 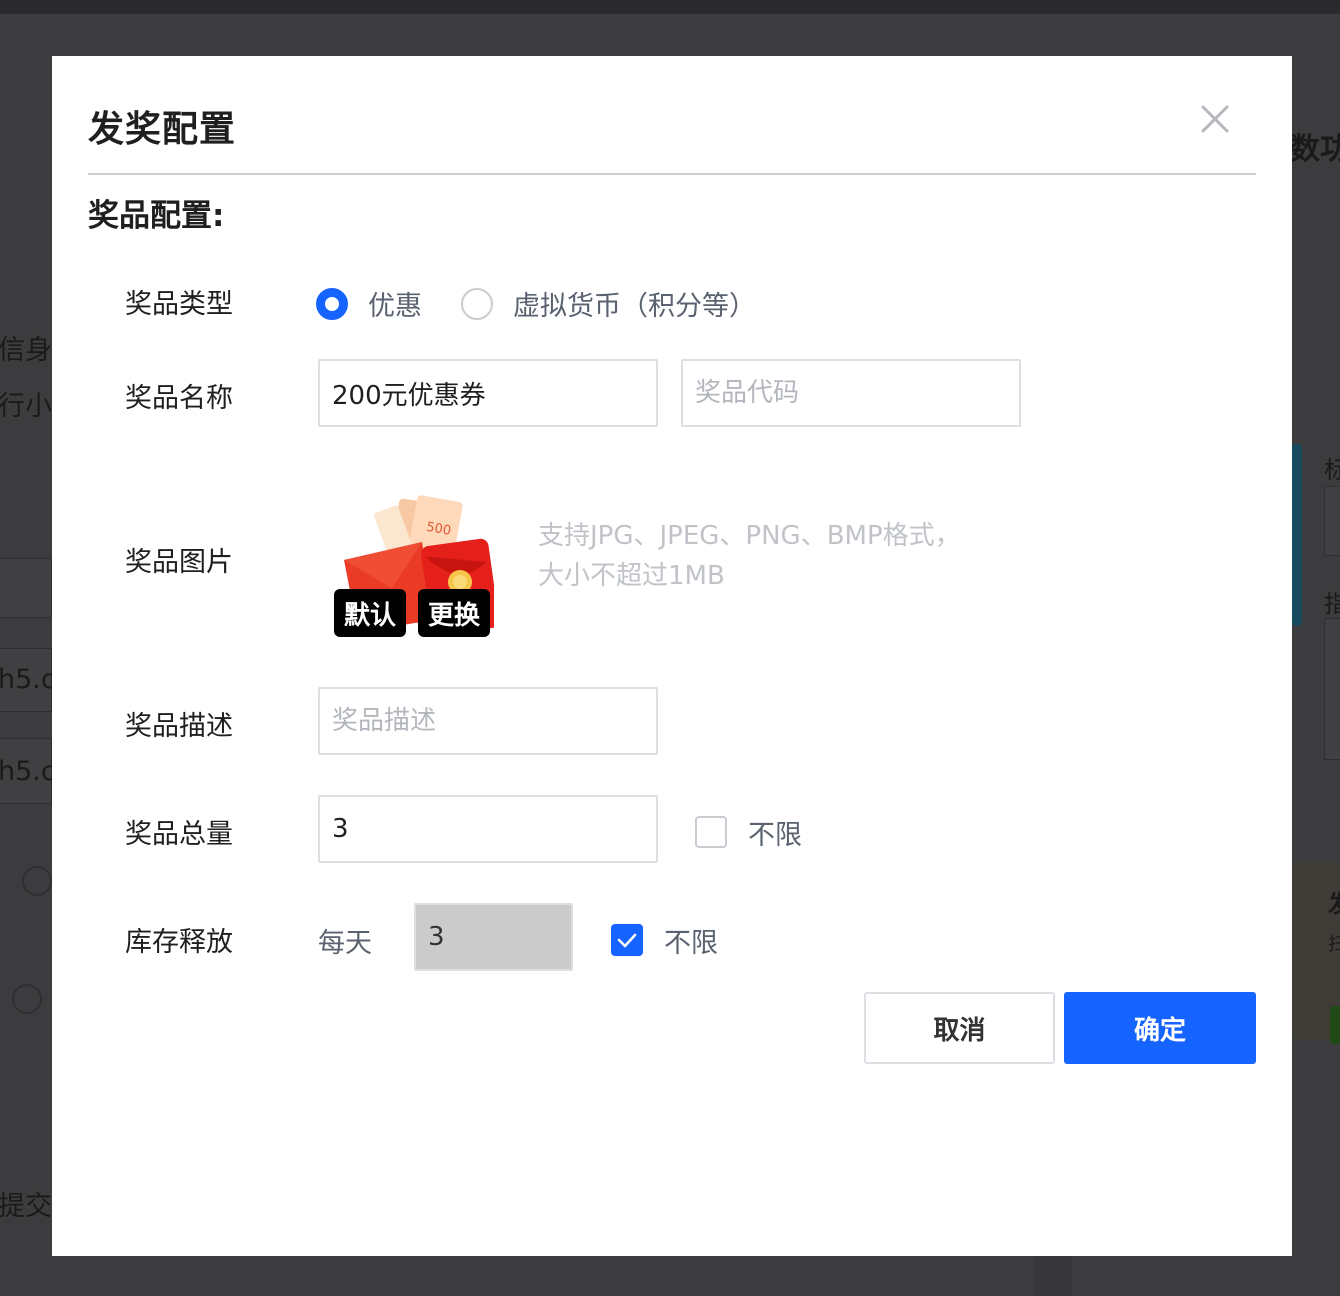 What do you see at coordinates (711, 832) in the screenshot?
I see `total-unlimited-checkbox` at bounding box center [711, 832].